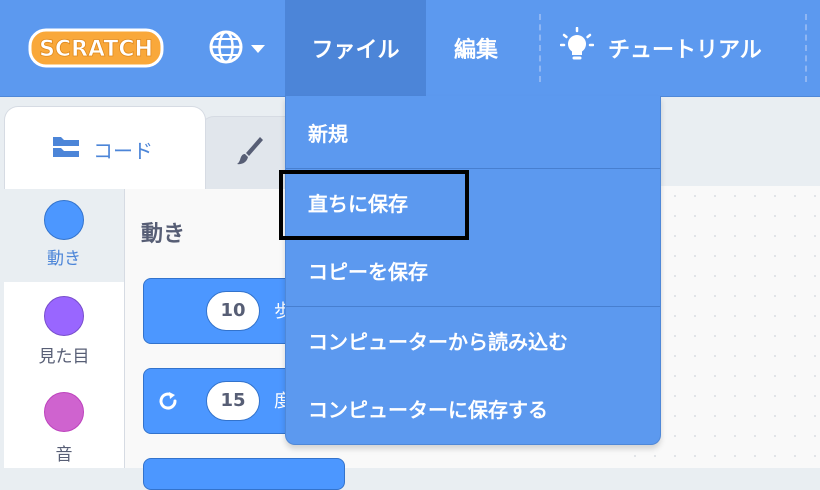 The width and height of the screenshot is (820, 490). I want to click on brush-icon, so click(250, 153).